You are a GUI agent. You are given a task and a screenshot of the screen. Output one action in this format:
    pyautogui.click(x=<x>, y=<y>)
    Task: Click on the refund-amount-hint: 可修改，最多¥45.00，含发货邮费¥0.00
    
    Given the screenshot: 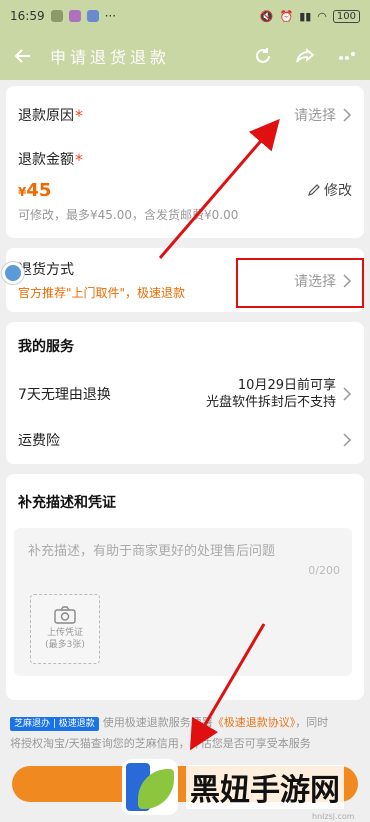 What is the action you would take?
    pyautogui.click(x=128, y=214)
    